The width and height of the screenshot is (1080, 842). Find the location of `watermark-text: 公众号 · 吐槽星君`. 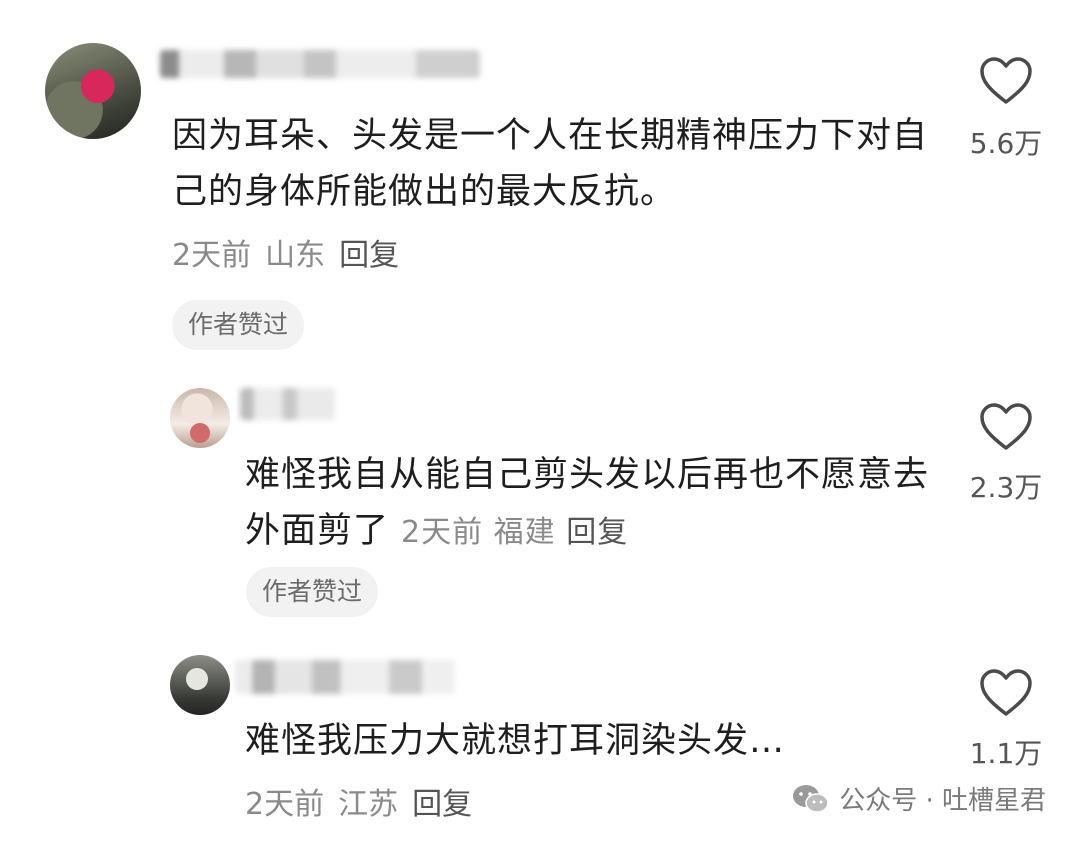

watermark-text: 公众号 · 吐槽星君 is located at coordinates (942, 801).